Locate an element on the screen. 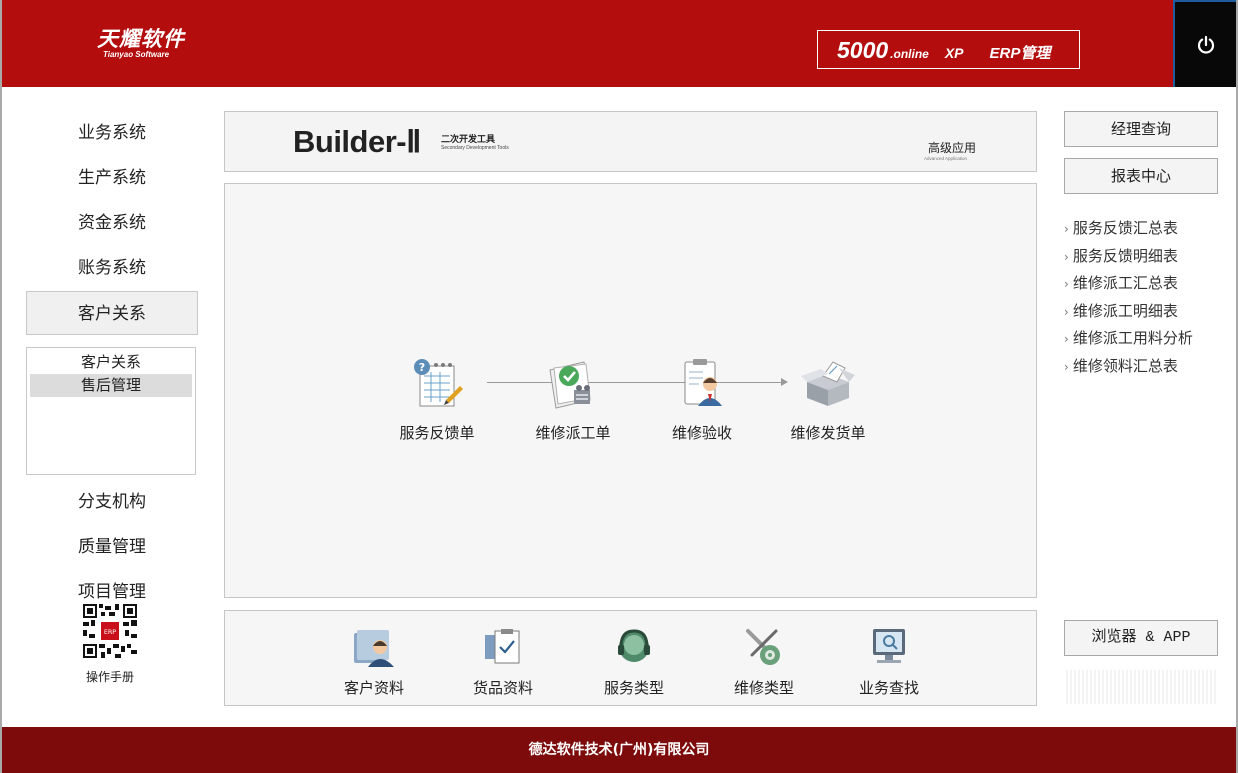  nav-item-production: 生产系统 is located at coordinates (112, 178).